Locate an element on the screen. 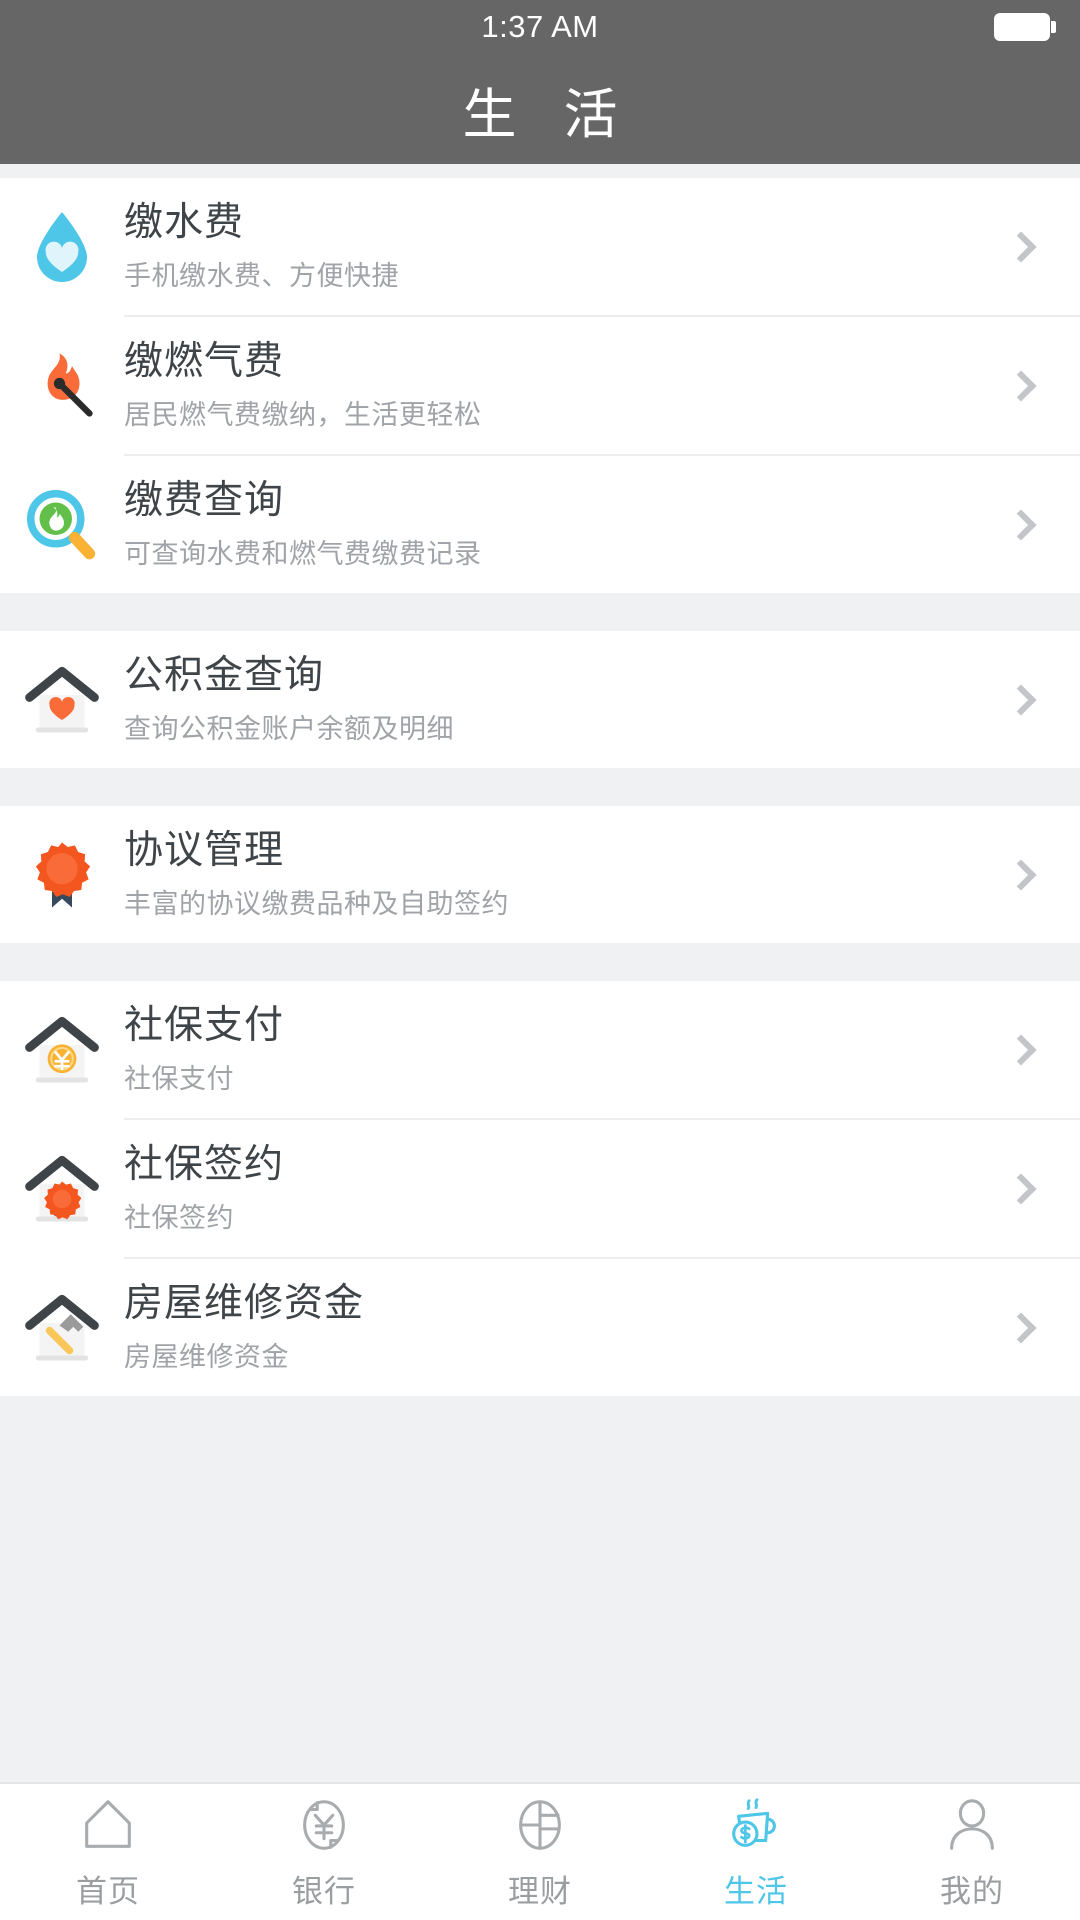  list-item-texts: 房屋维修资金 房屋维修资金 is located at coordinates (602, 1327).